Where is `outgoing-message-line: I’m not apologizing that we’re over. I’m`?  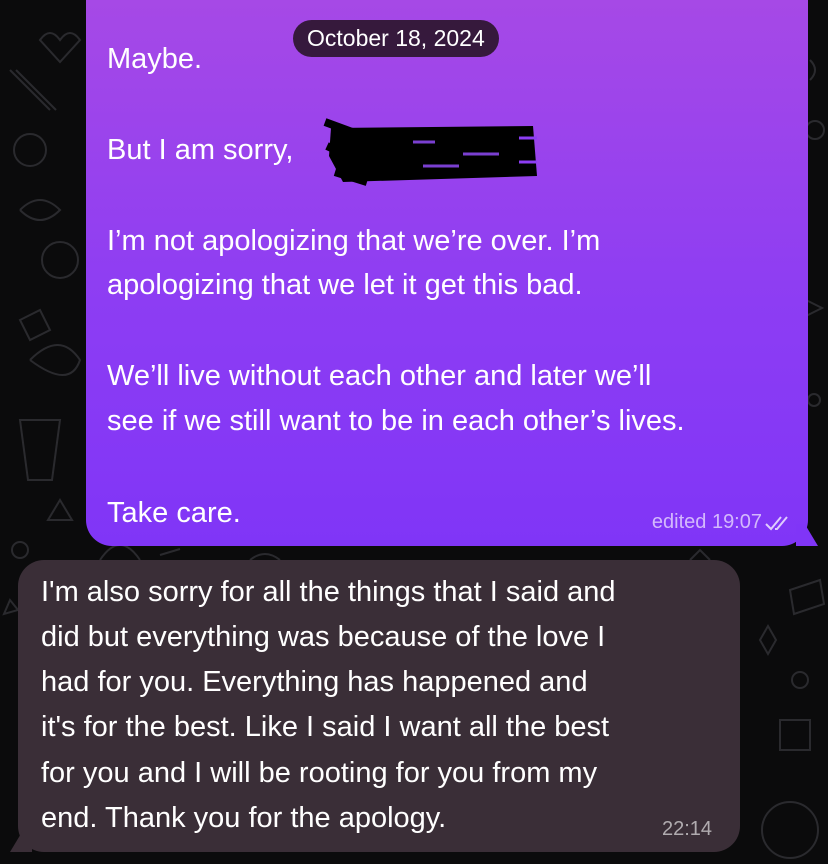
outgoing-message-line: I’m not apologizing that we’re over. I’m is located at coordinates (354, 241).